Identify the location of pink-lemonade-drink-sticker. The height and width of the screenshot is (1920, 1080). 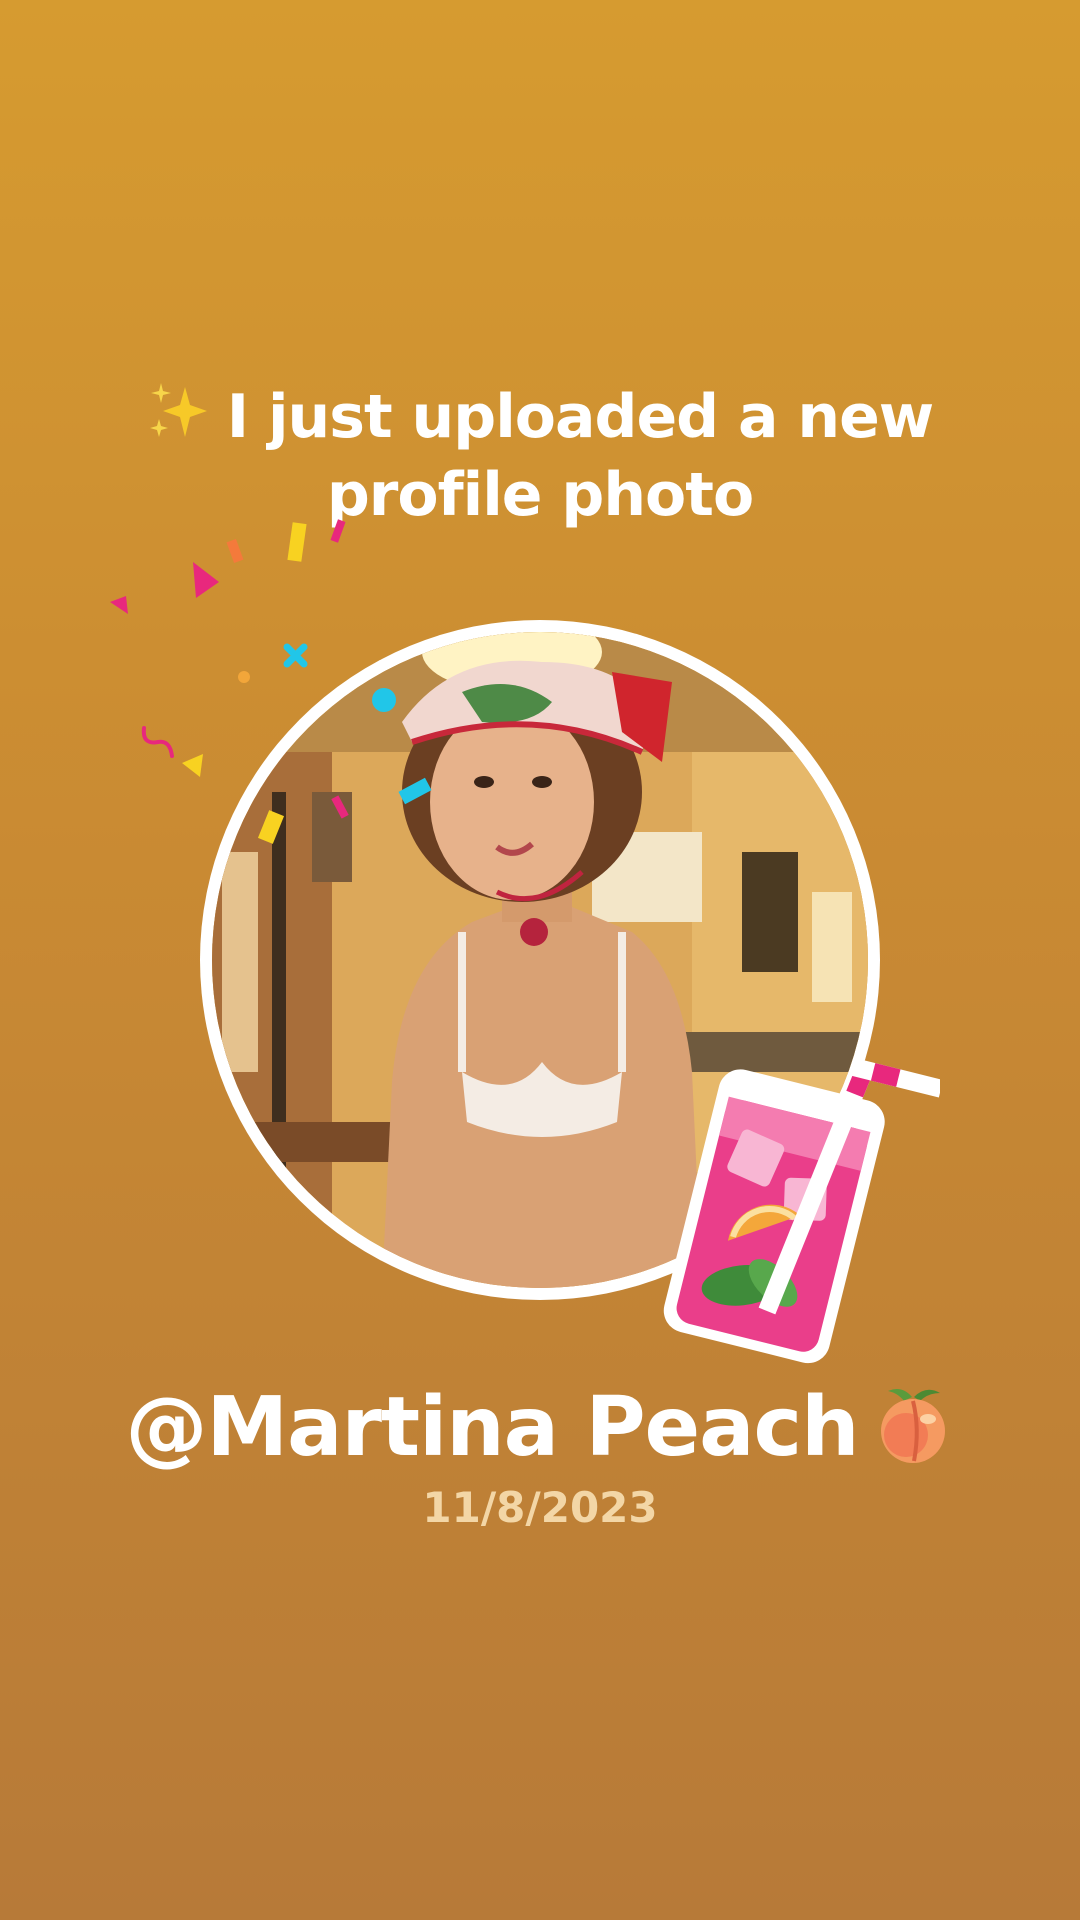
(801, 1211).